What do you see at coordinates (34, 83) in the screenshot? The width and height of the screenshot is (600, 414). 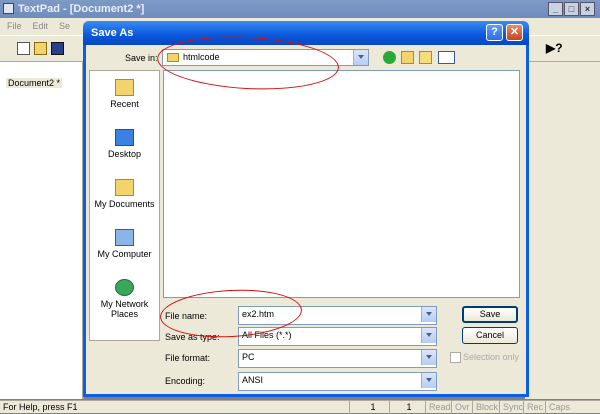 I see `document-tab: Document2 *` at bounding box center [34, 83].